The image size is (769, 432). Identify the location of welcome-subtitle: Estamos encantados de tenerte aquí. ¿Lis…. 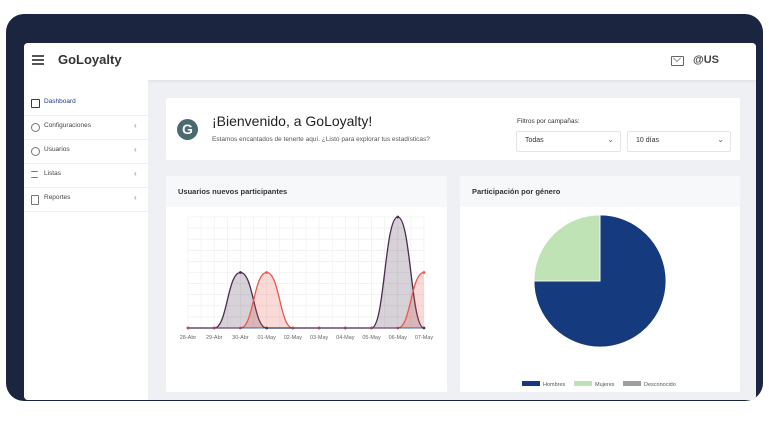
(321, 139).